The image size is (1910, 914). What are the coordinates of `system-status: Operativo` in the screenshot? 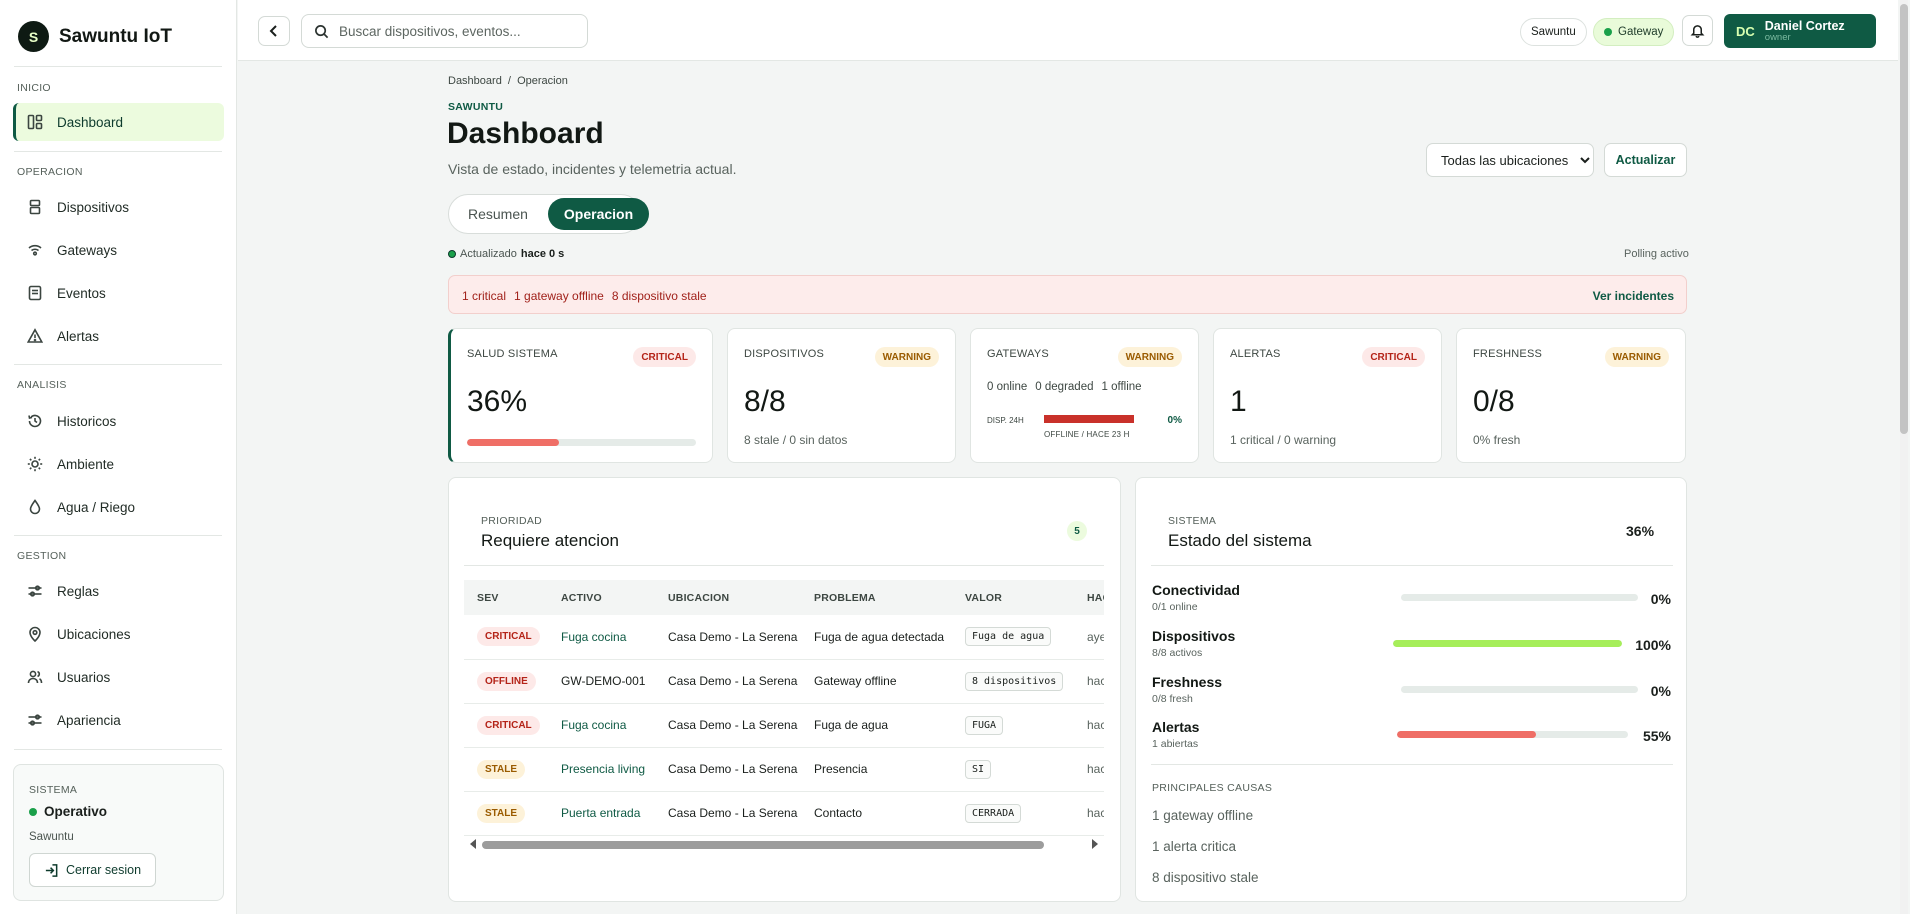 It's located at (68, 811).